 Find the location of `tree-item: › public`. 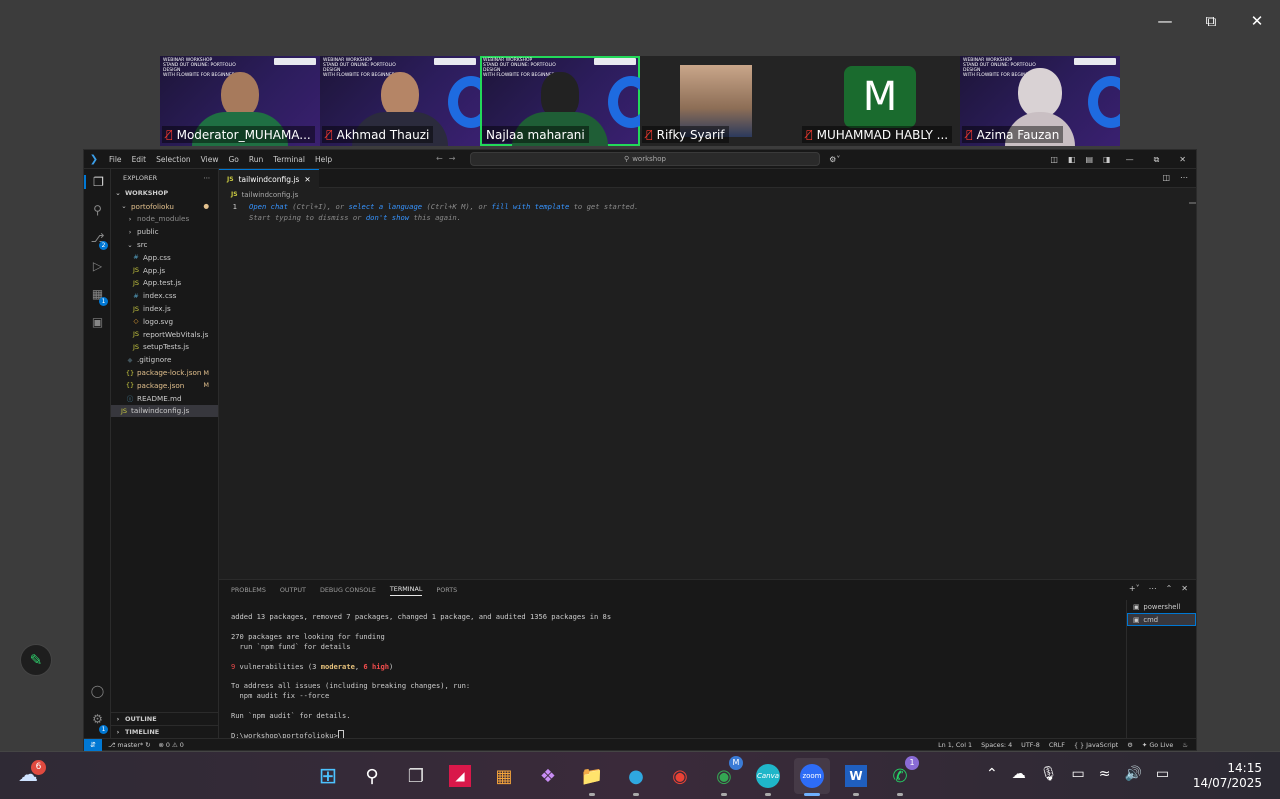

tree-item: › public is located at coordinates (164, 231).